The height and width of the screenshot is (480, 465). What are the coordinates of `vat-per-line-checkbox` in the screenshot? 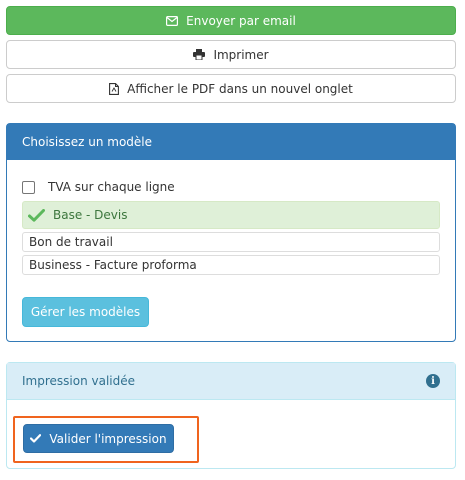 It's located at (28, 187).